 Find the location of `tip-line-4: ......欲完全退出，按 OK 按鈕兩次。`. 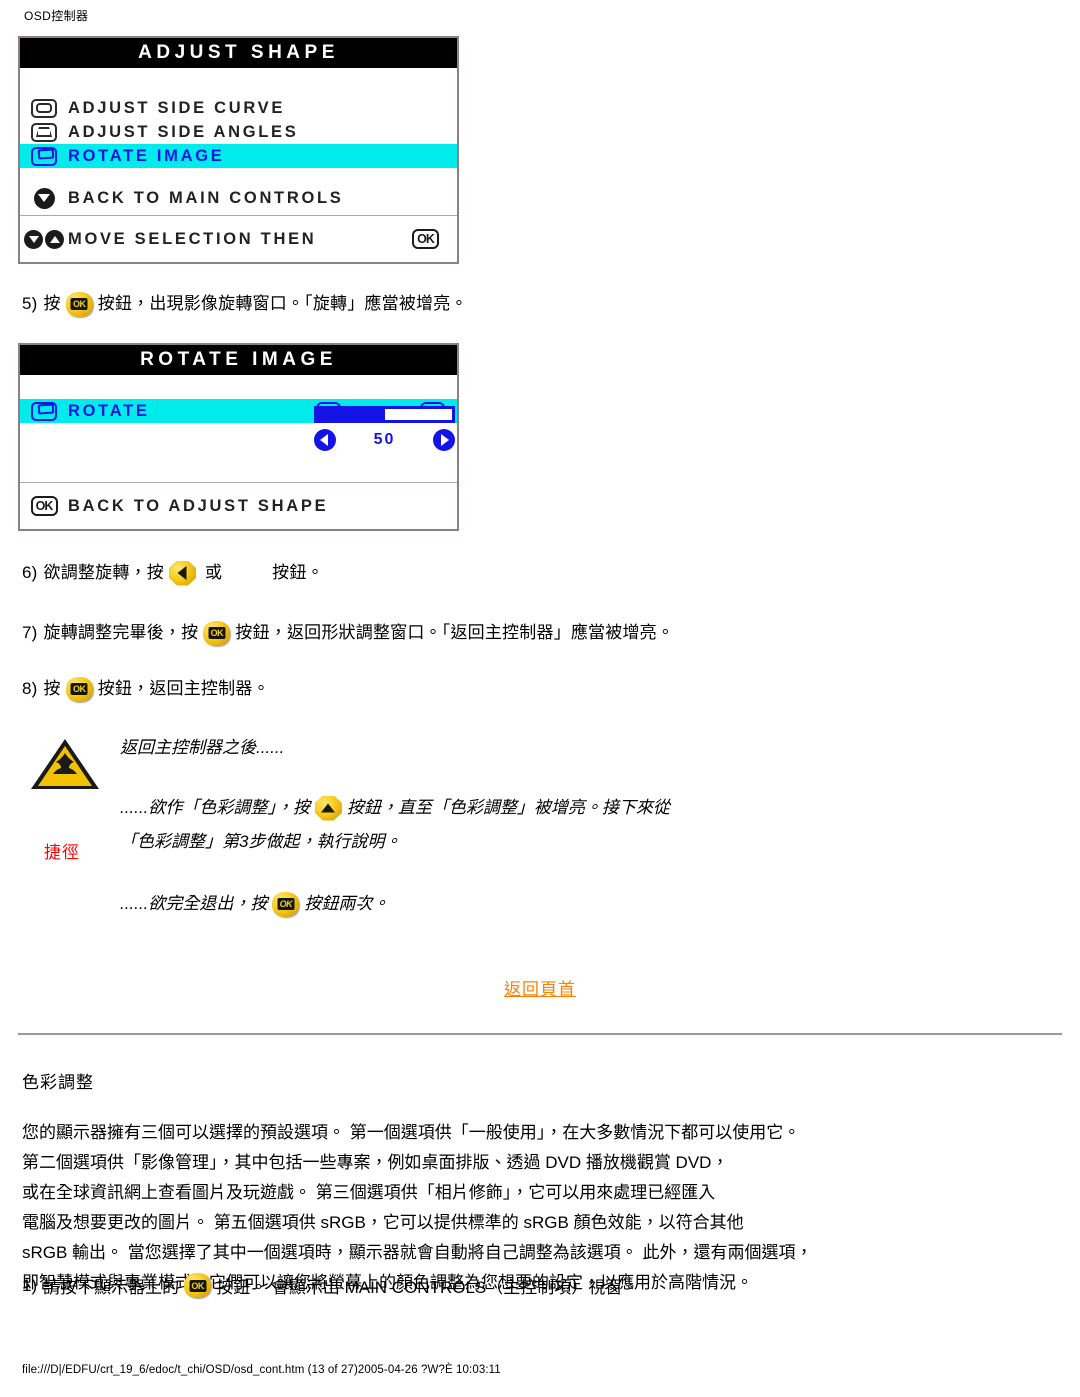

tip-line-4: ......欲完全退出，按 OK 按鈕兩次。 is located at coordinates (460, 904).